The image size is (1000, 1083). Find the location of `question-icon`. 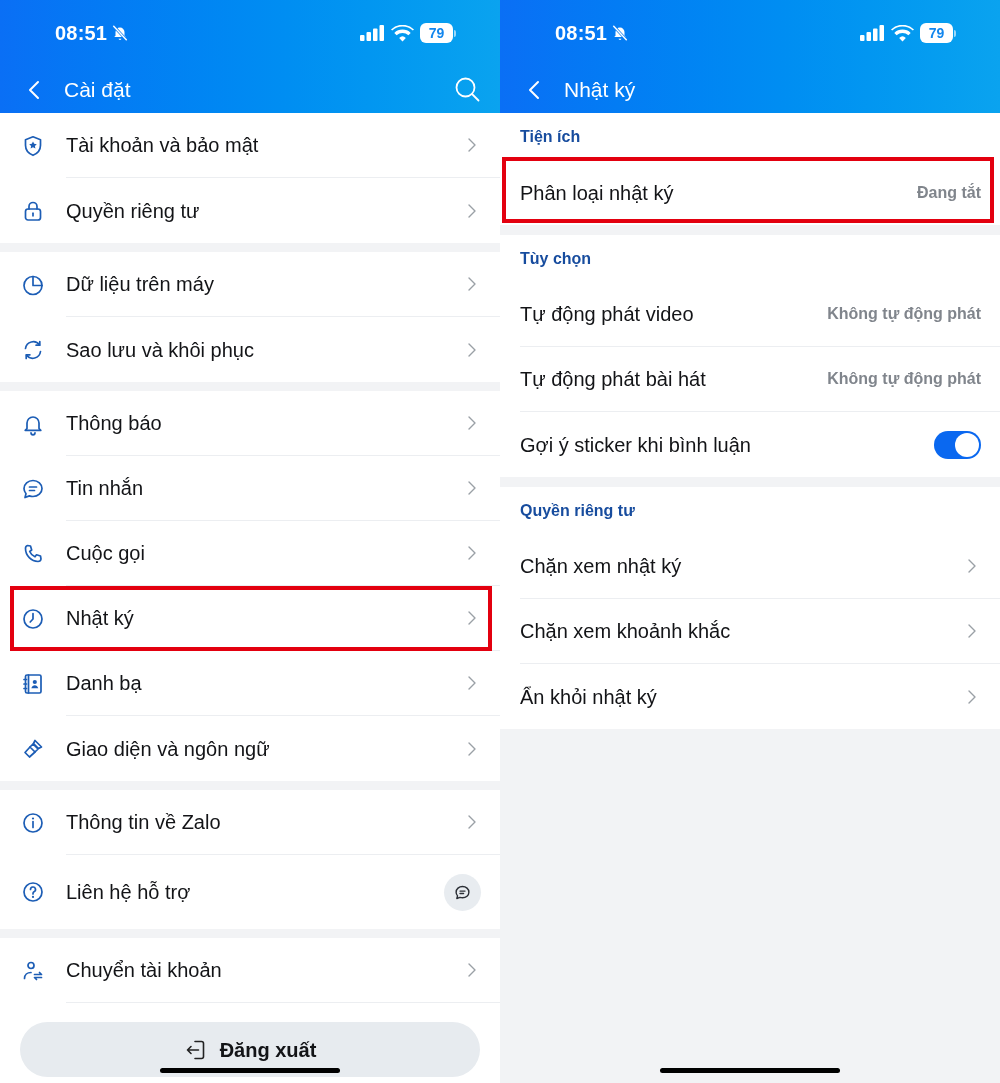

question-icon is located at coordinates (33, 892).